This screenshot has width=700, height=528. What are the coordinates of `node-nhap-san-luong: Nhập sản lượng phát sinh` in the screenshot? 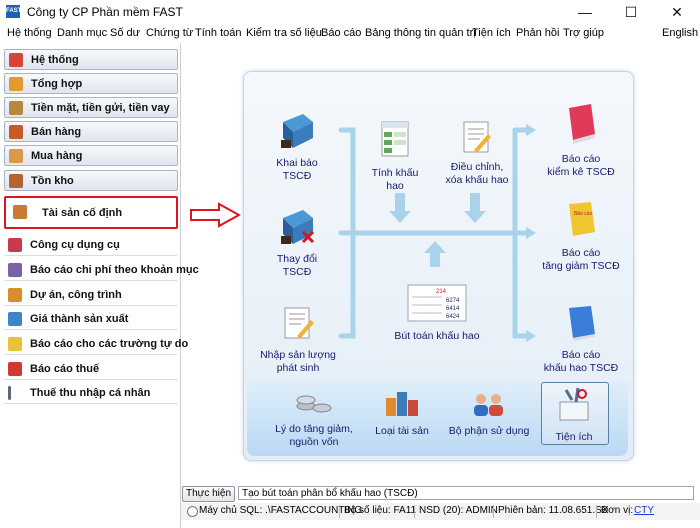 It's located at (298, 340).